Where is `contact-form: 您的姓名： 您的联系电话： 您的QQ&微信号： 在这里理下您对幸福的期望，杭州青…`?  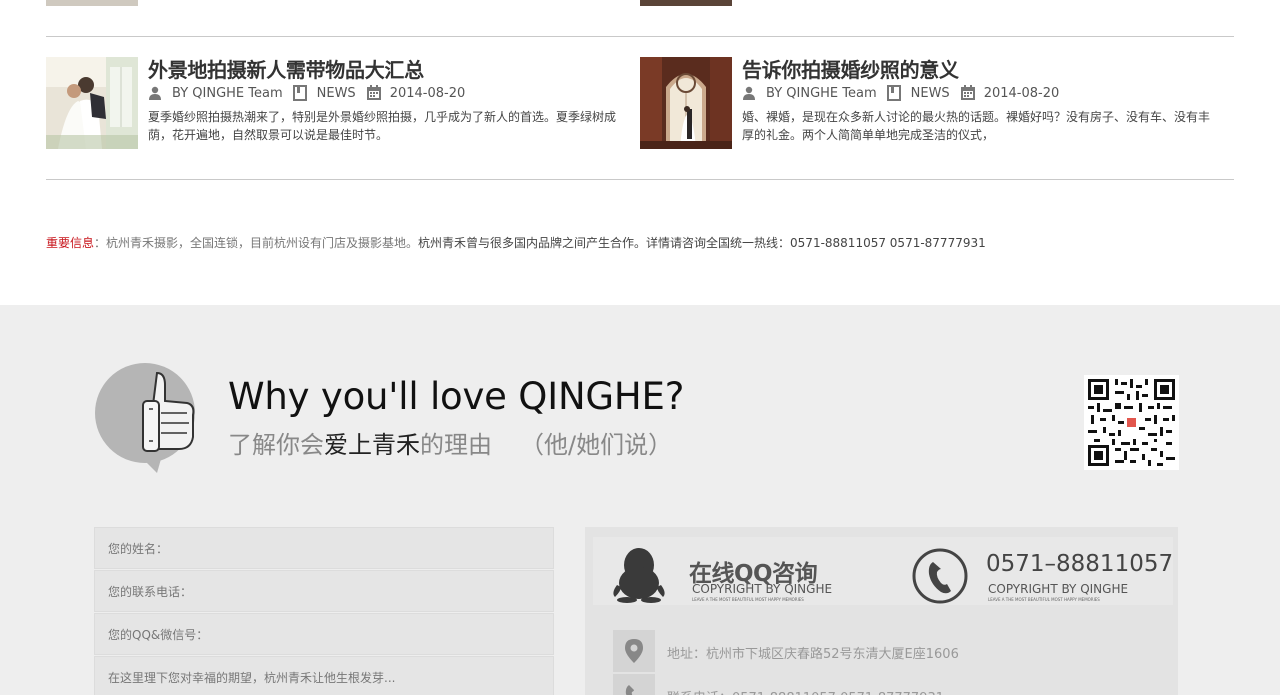 contact-form: 您的姓名： 您的联系电话： 您的QQ&微信号： 在这里理下您对幸福的期望，杭州青… is located at coordinates (324, 611).